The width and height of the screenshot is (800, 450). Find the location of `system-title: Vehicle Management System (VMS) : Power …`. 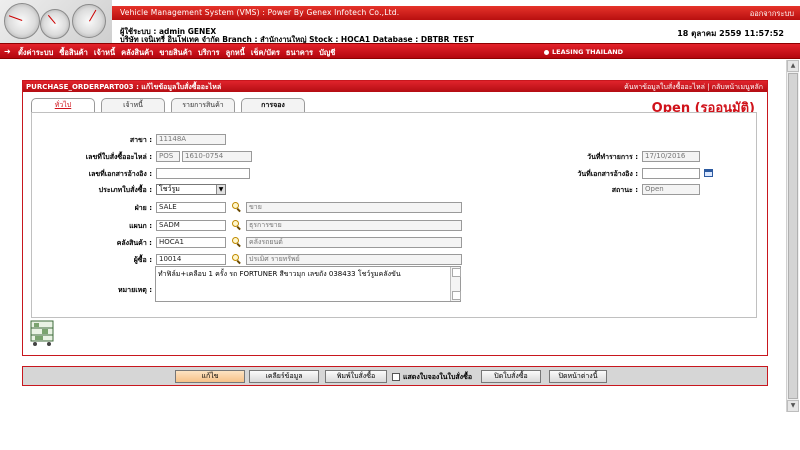

system-title: Vehicle Management System (VMS) : Power … is located at coordinates (260, 12).